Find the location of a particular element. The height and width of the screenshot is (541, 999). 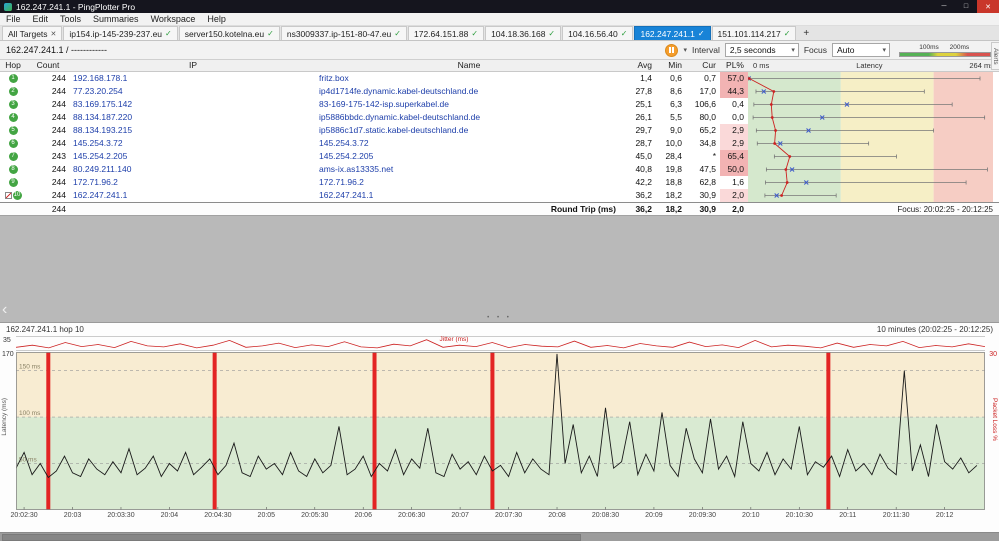

rt-count-cell: 244 is located at coordinates (58, 208).